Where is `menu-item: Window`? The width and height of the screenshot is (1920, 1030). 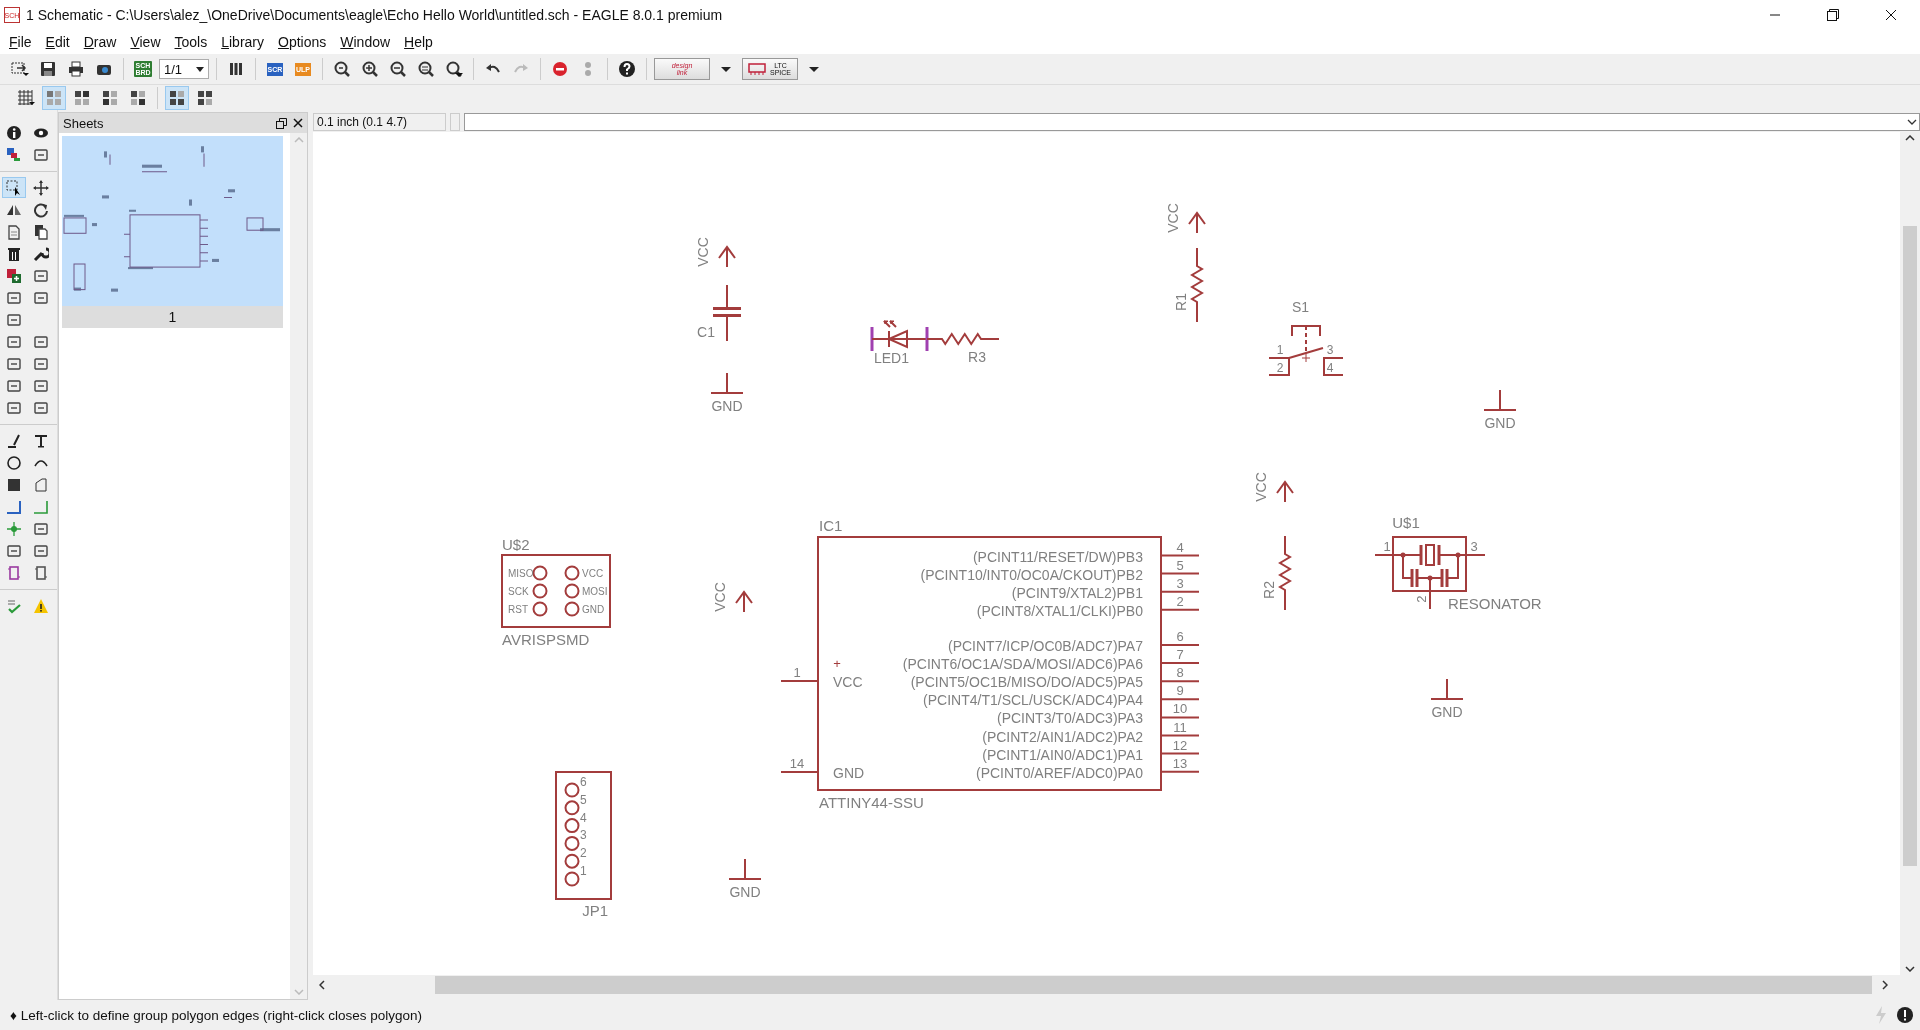
menu-item: Window is located at coordinates (365, 42).